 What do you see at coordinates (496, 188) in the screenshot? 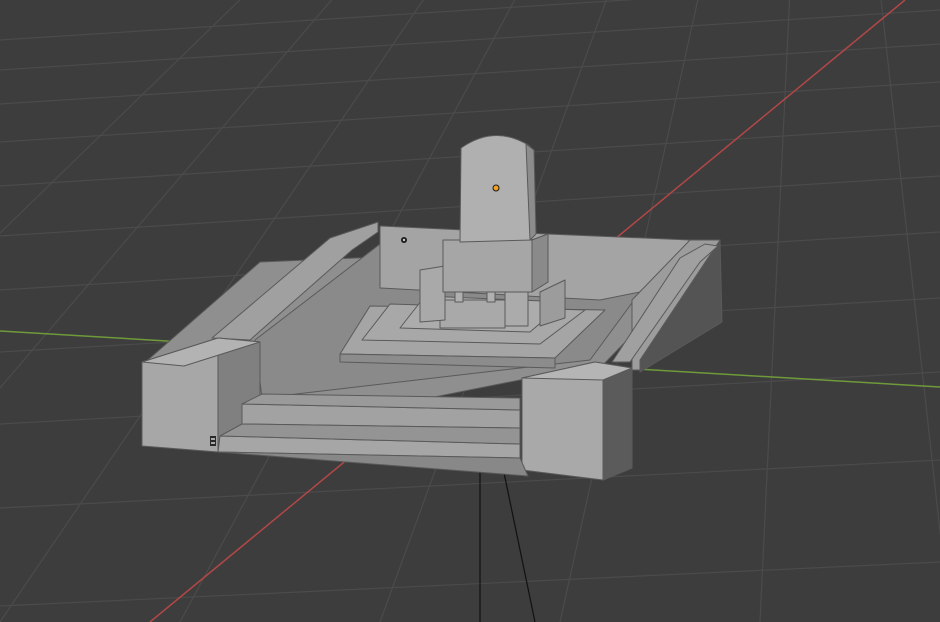
I see `object-origin-icon` at bounding box center [496, 188].